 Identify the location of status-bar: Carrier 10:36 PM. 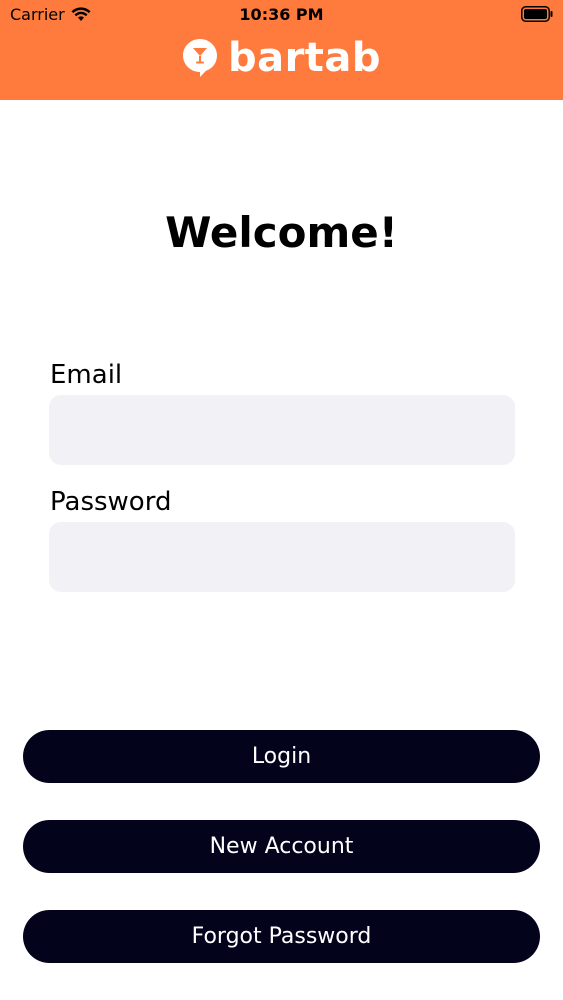
(281, 15).